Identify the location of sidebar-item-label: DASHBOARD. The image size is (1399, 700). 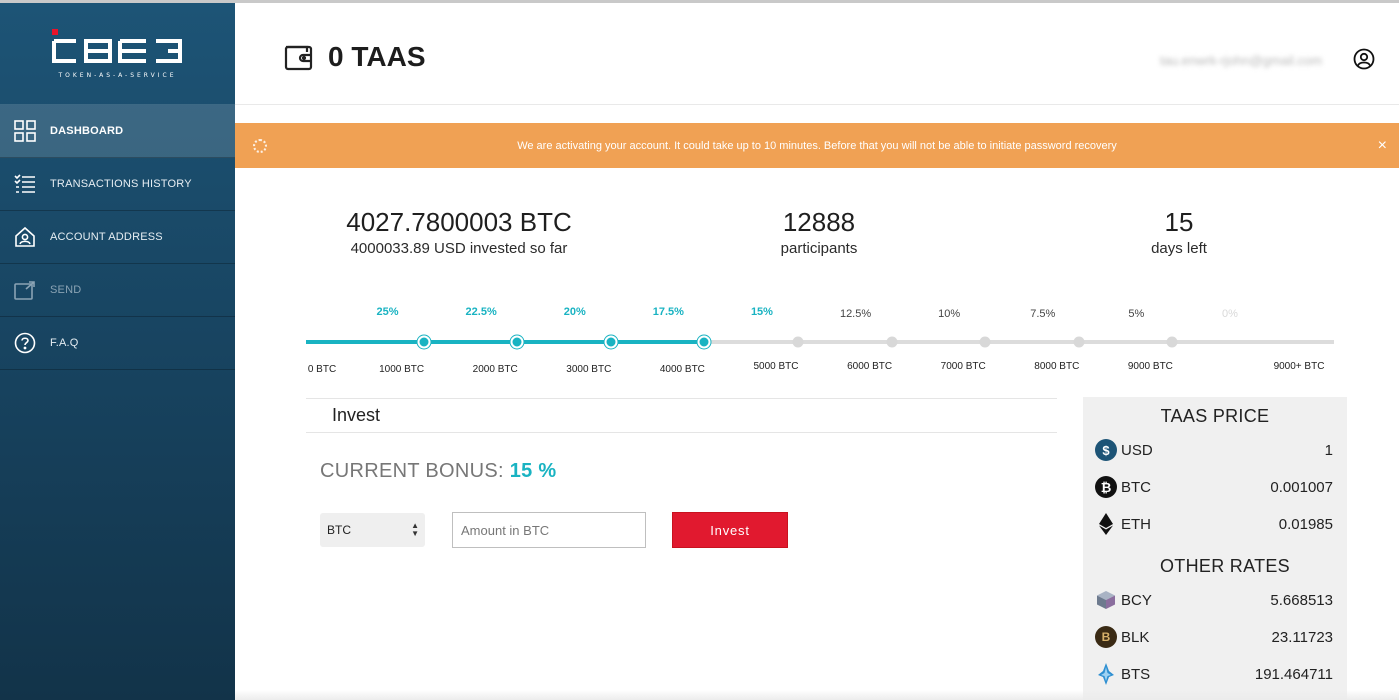
(87, 131).